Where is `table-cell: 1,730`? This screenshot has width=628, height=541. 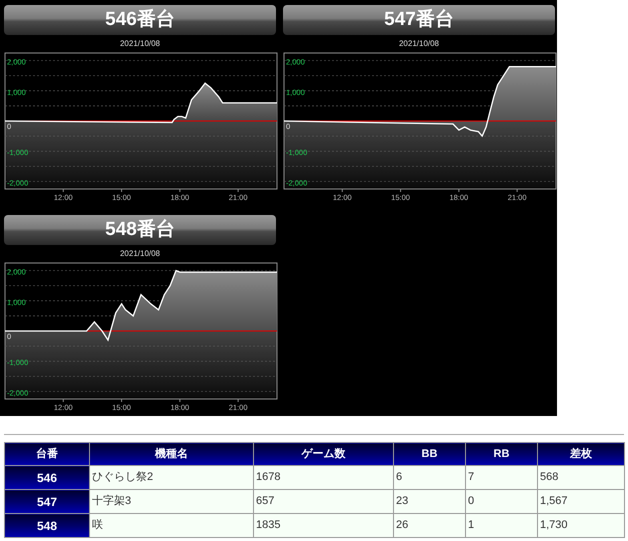 table-cell: 1,730 is located at coordinates (581, 526).